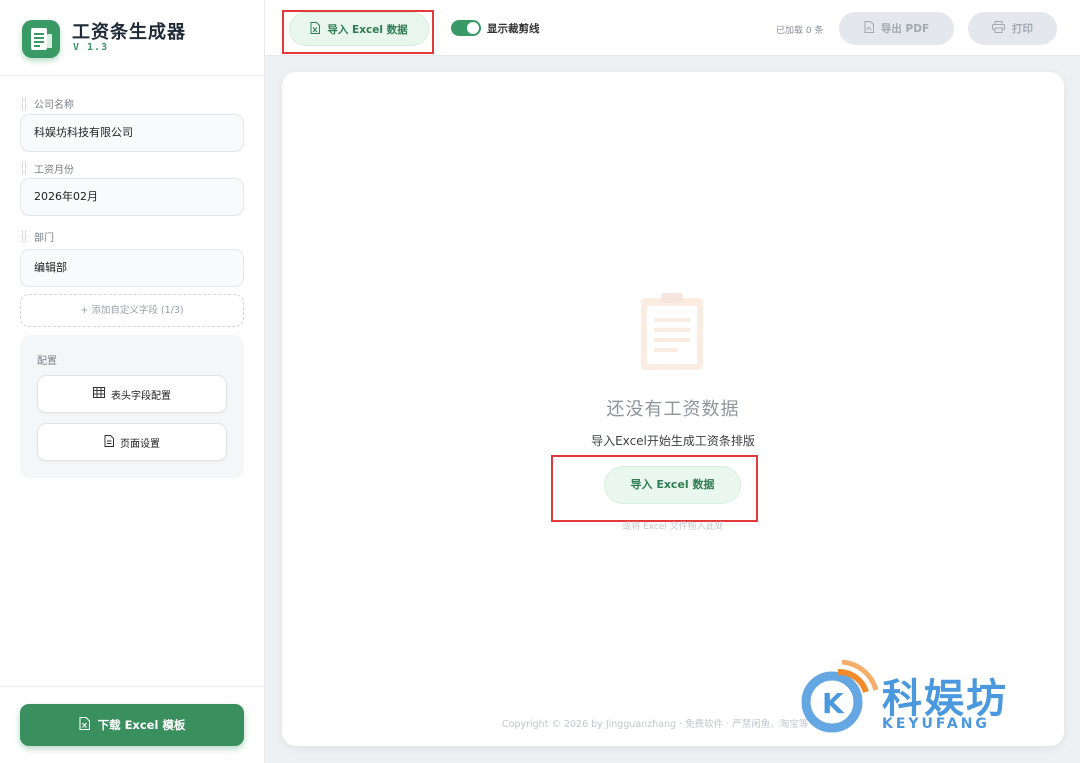 Image resolution: width=1080 pixels, height=763 pixels. Describe the element at coordinates (1012, 28) in the screenshot. I see `print-button: 打印` at that location.